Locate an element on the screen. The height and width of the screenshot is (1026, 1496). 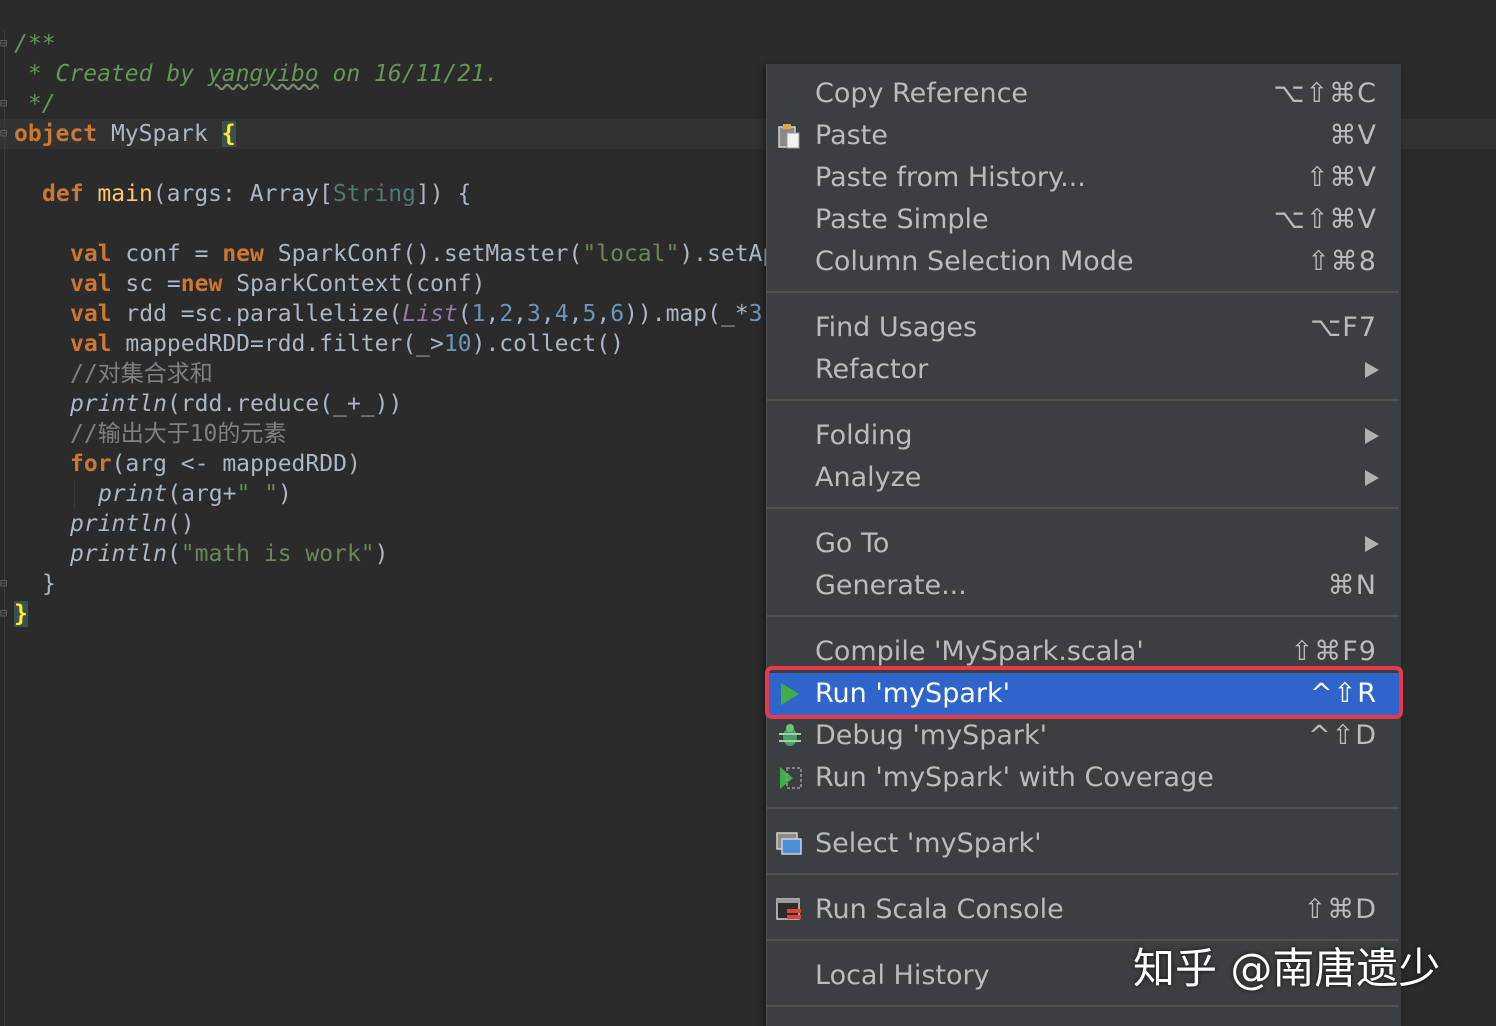
run-config-icon is located at coordinates (789, 843).